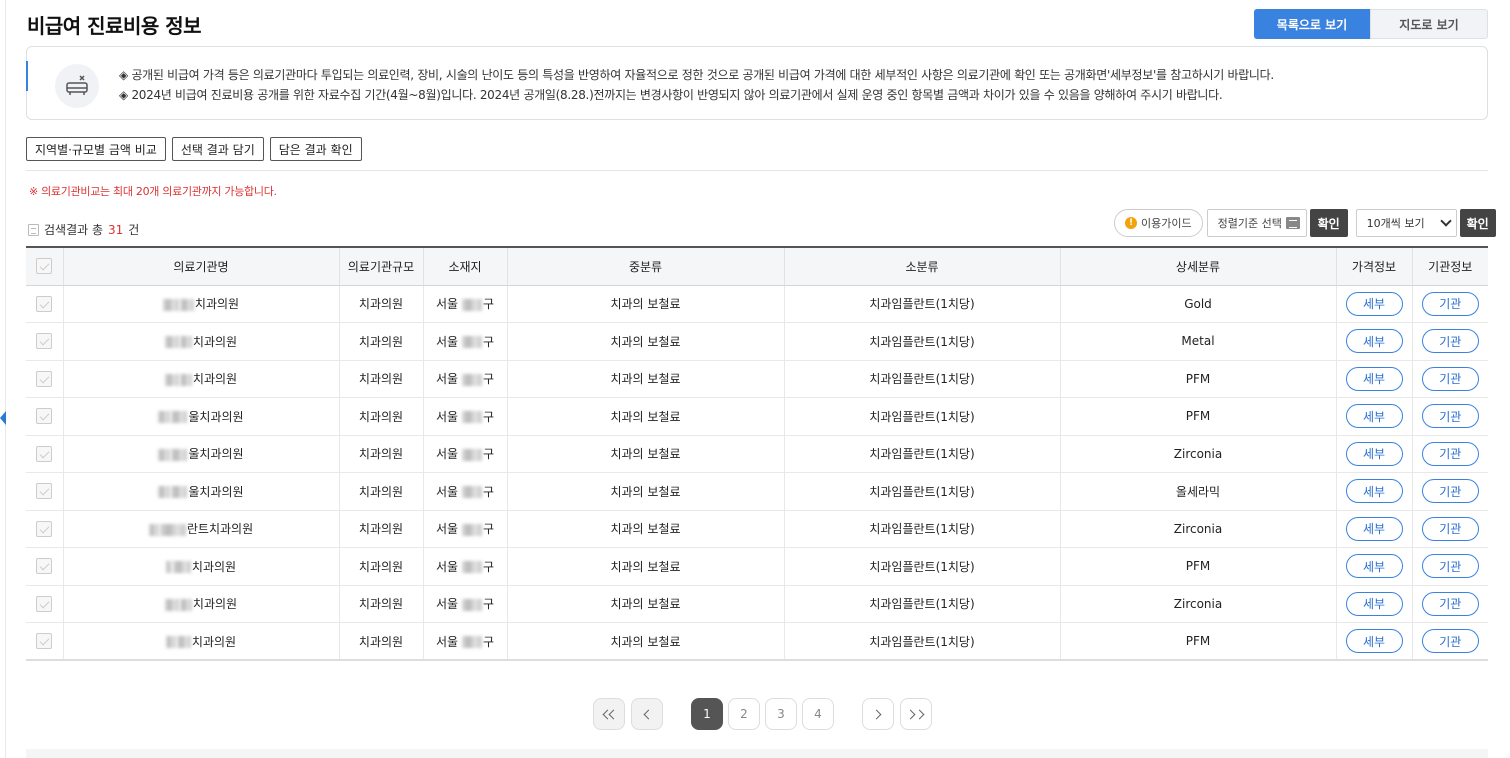  What do you see at coordinates (744, 714) in the screenshot?
I see `page-button-2: 2` at bounding box center [744, 714].